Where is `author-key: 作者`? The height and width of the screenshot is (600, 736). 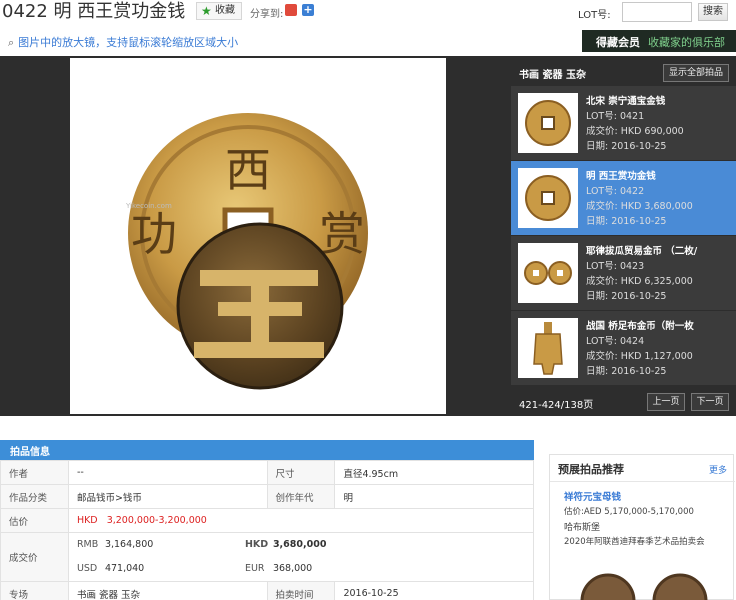 author-key: 作者 is located at coordinates (34, 472).